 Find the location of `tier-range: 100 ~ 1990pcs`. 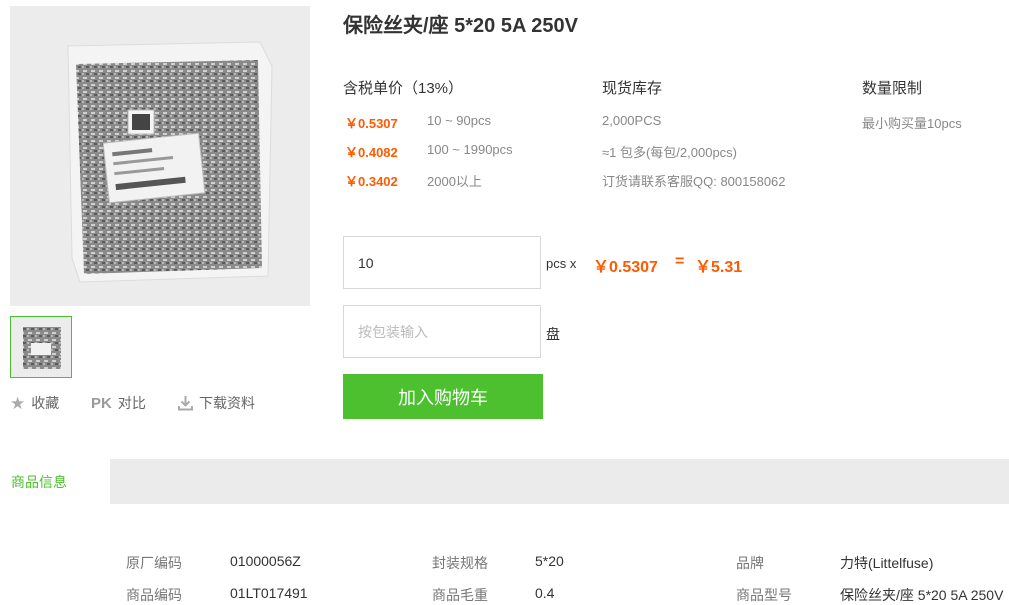

tier-range: 100 ~ 1990pcs is located at coordinates (470, 149).